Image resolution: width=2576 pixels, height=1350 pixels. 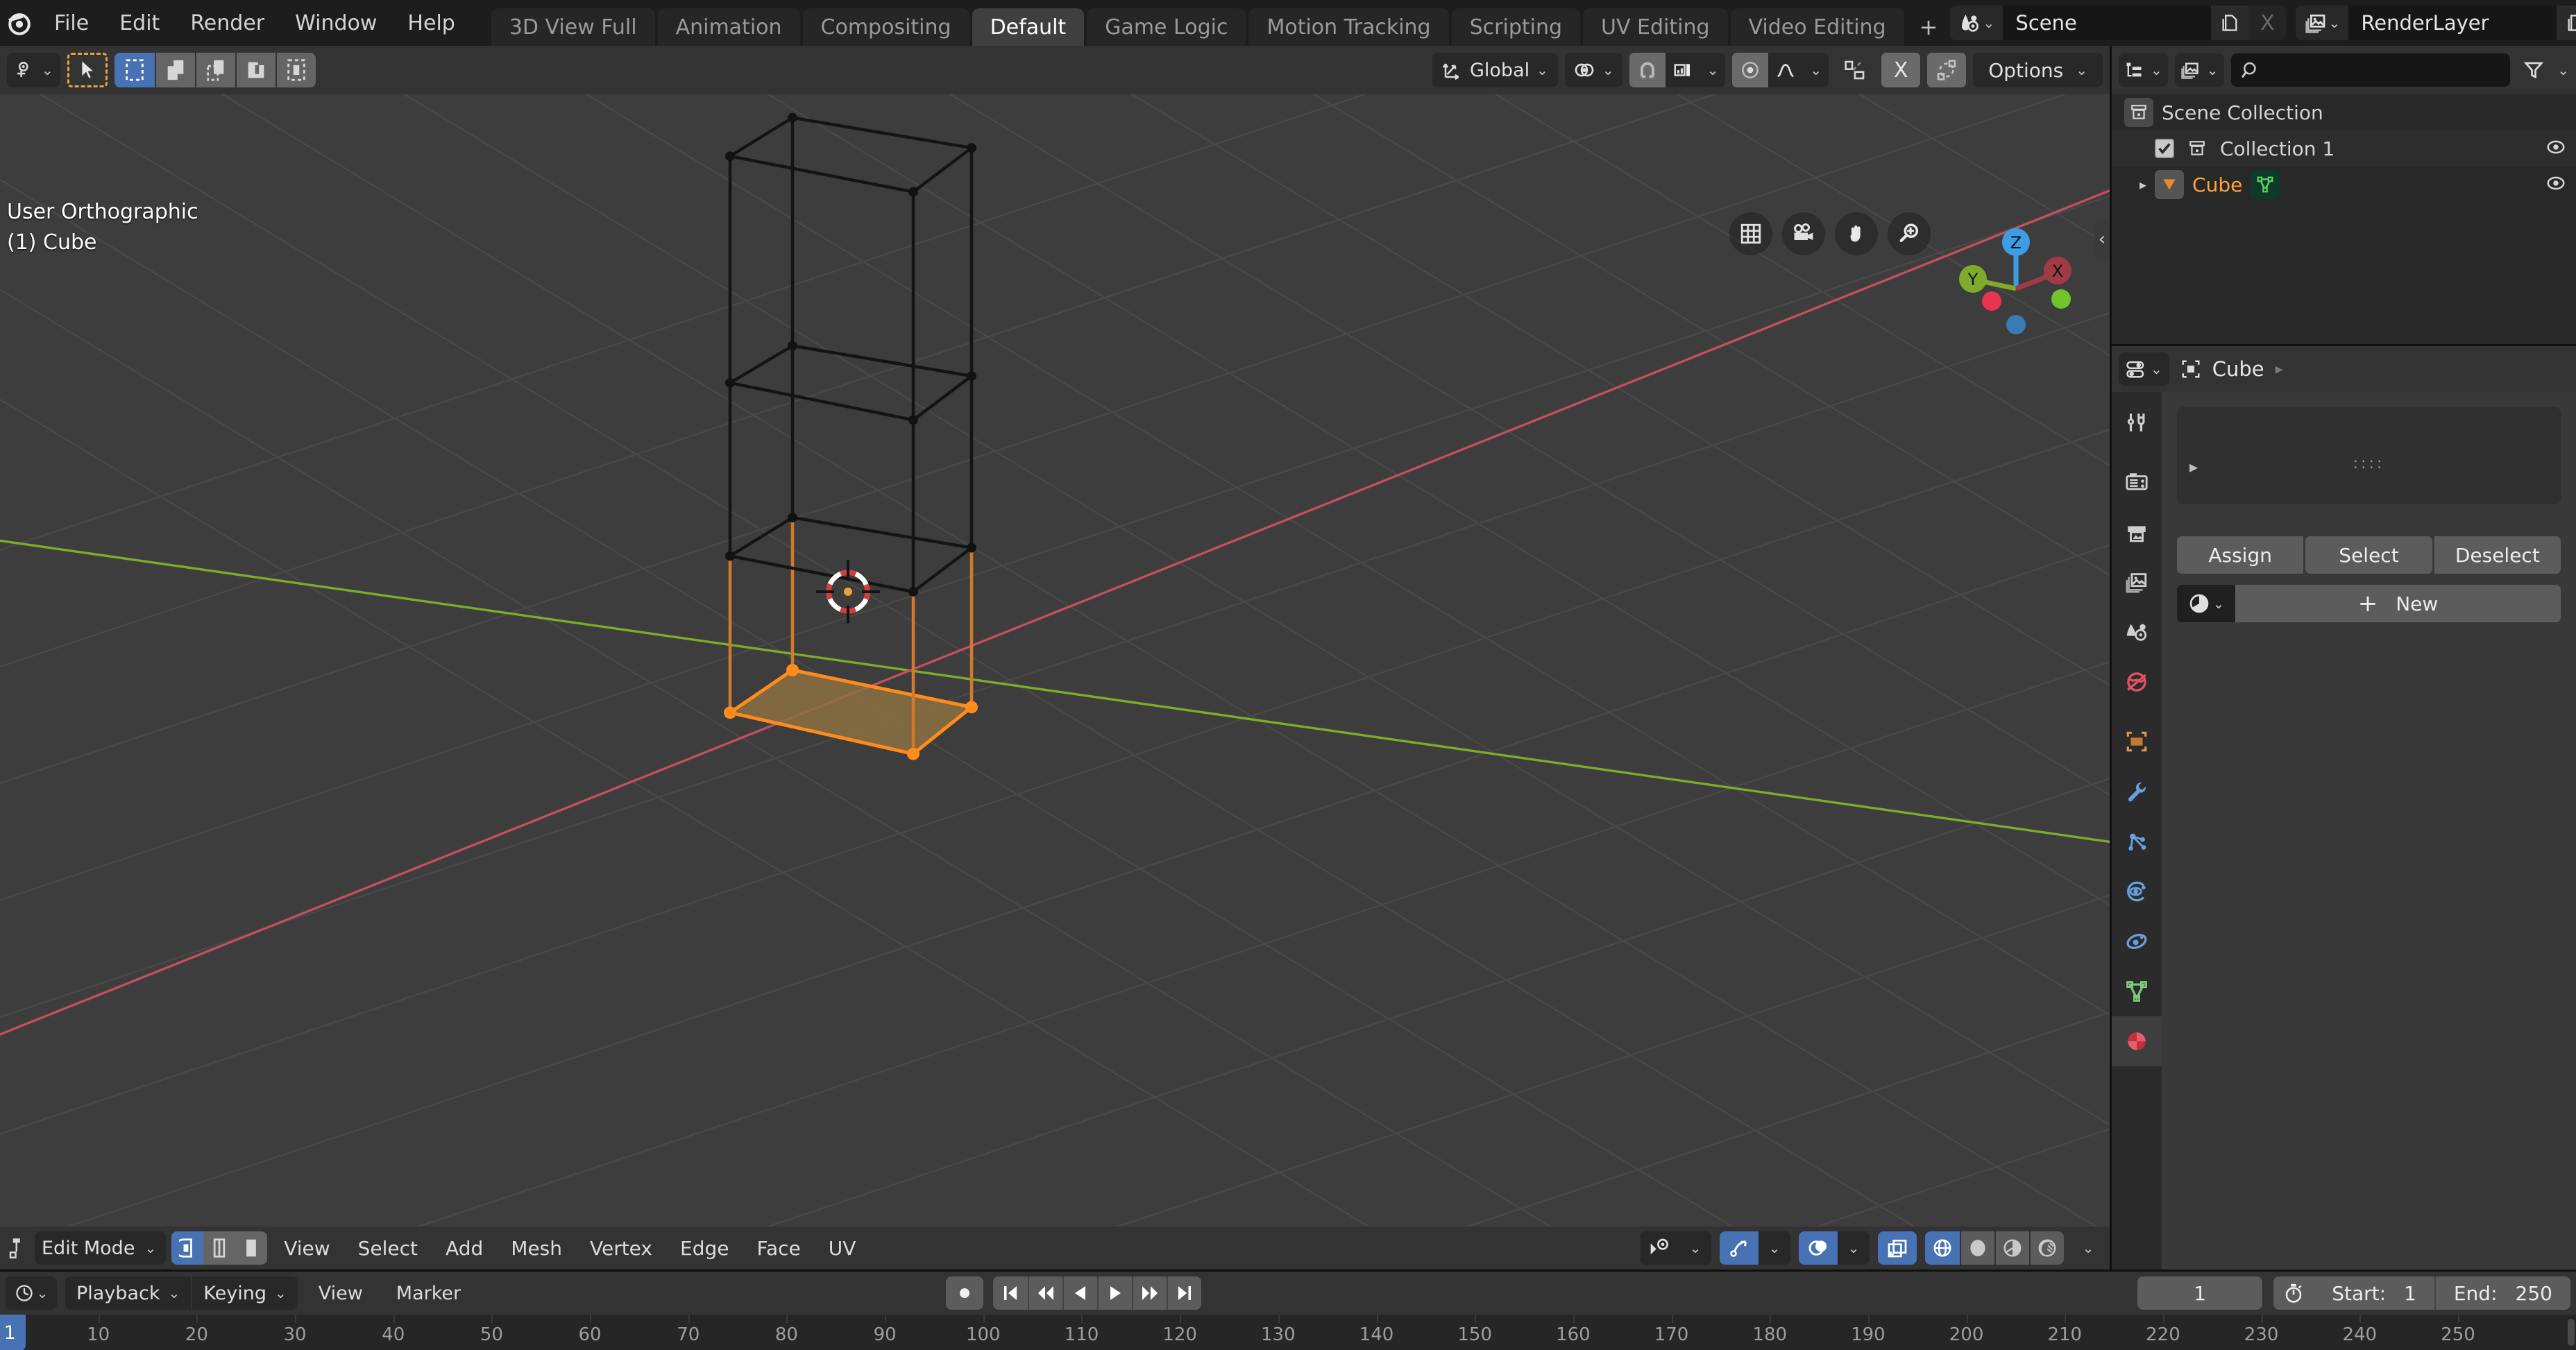 What do you see at coordinates (621, 1248) in the screenshot?
I see `viewport-menu-vertex: Vertex` at bounding box center [621, 1248].